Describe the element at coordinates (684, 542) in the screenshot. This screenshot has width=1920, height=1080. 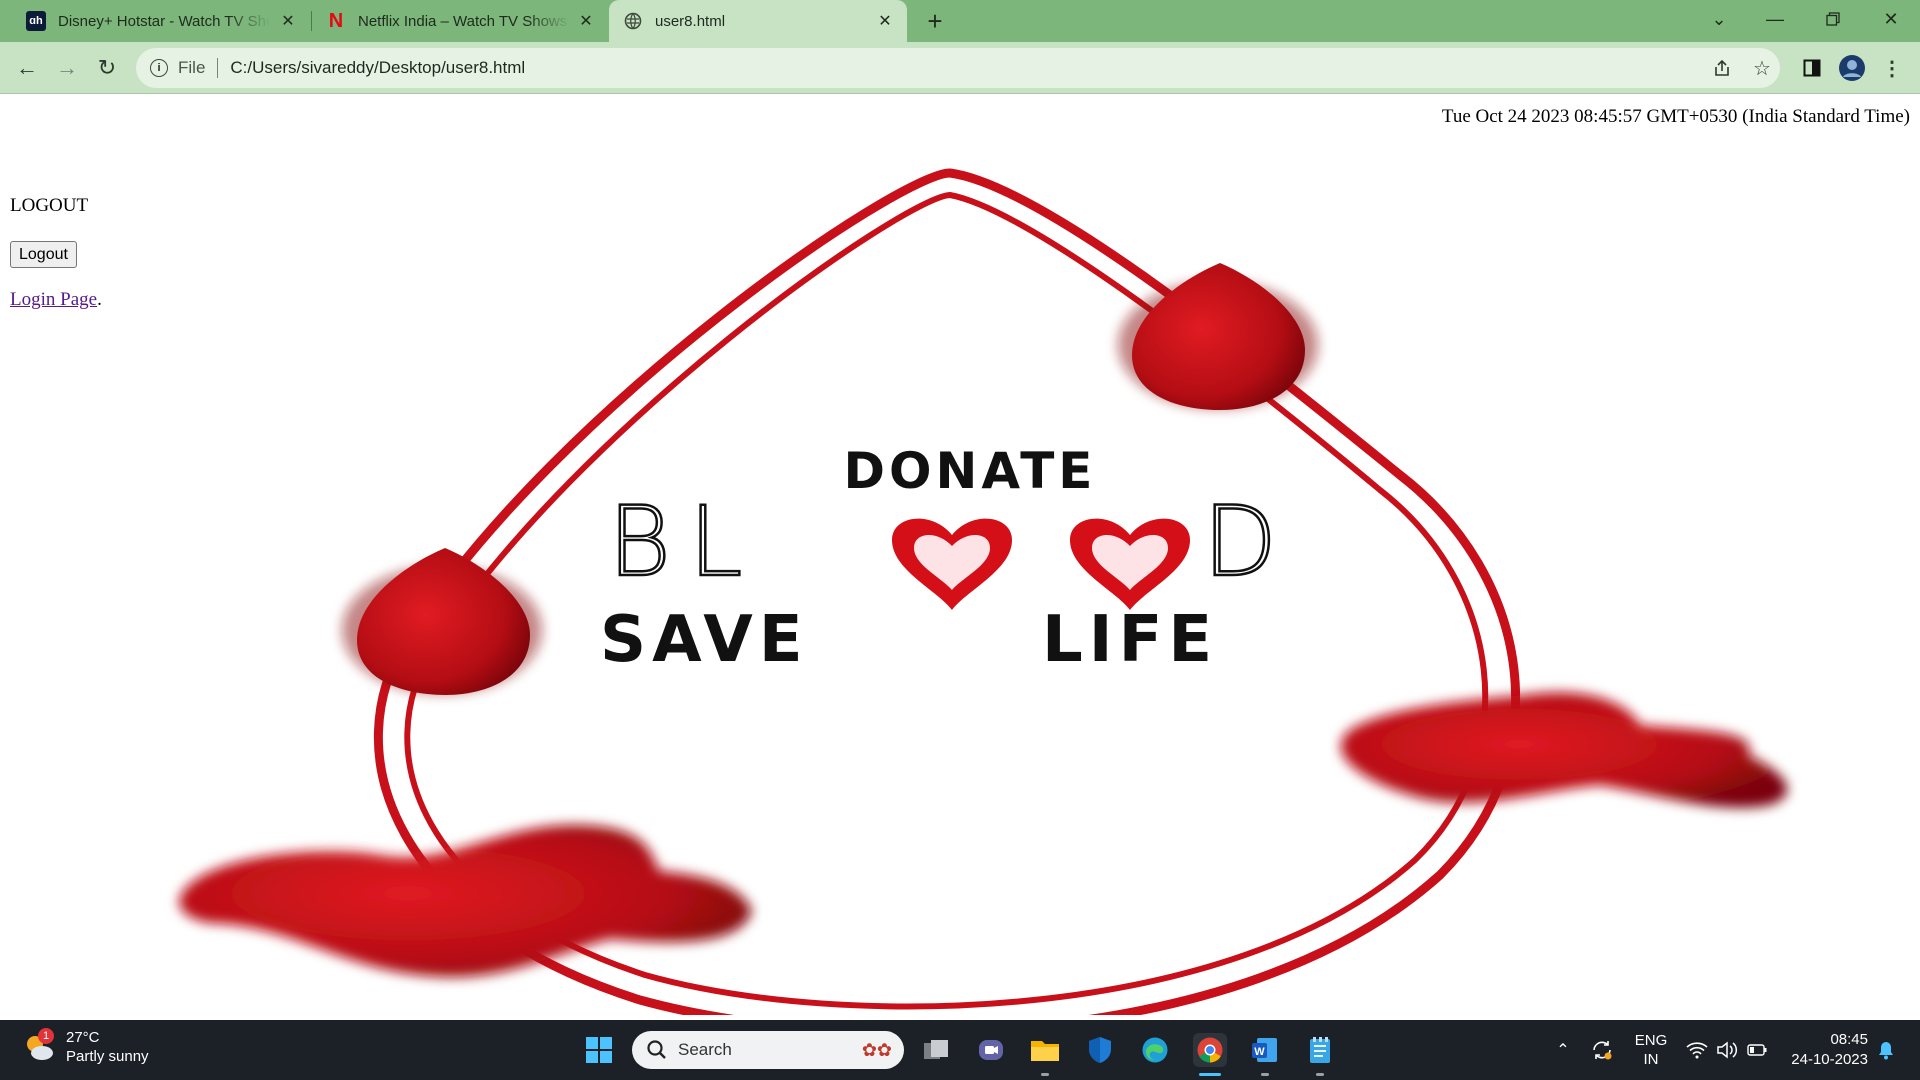
I see `blood-left-letters: BL` at that location.